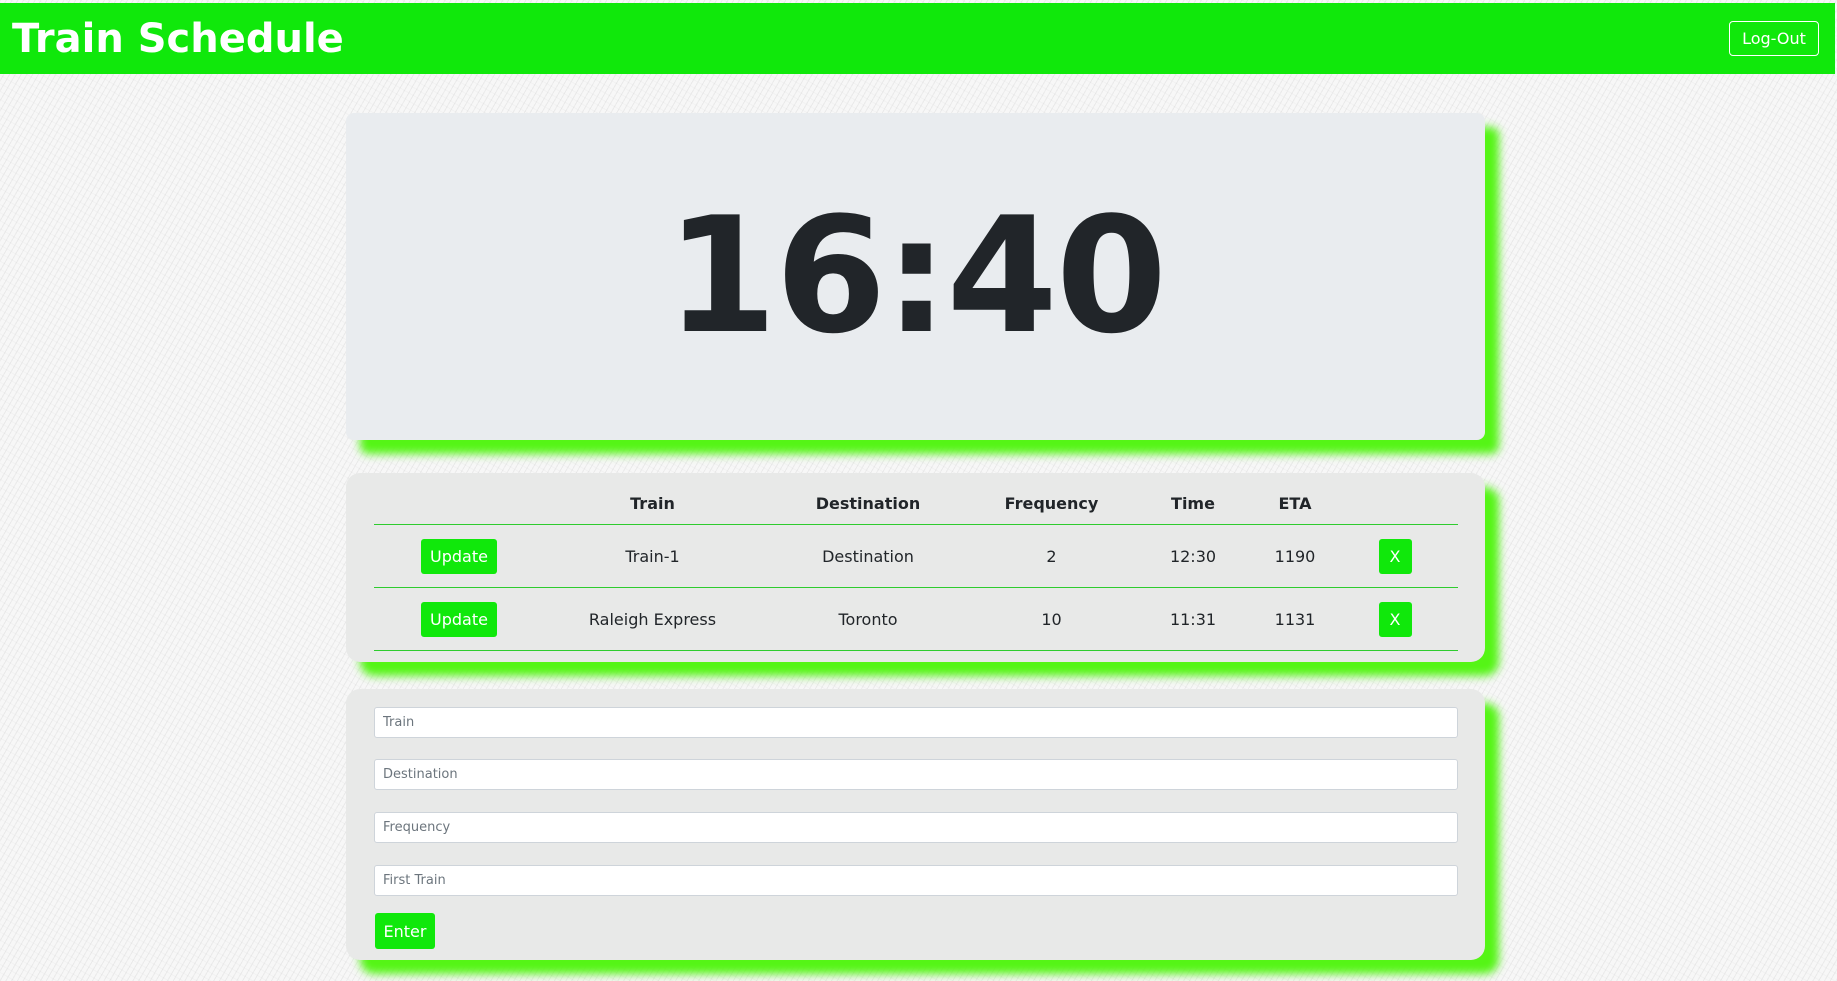  Describe the element at coordinates (917, 38) in the screenshot. I see `navbar: Train Schedule Log-Out` at that location.